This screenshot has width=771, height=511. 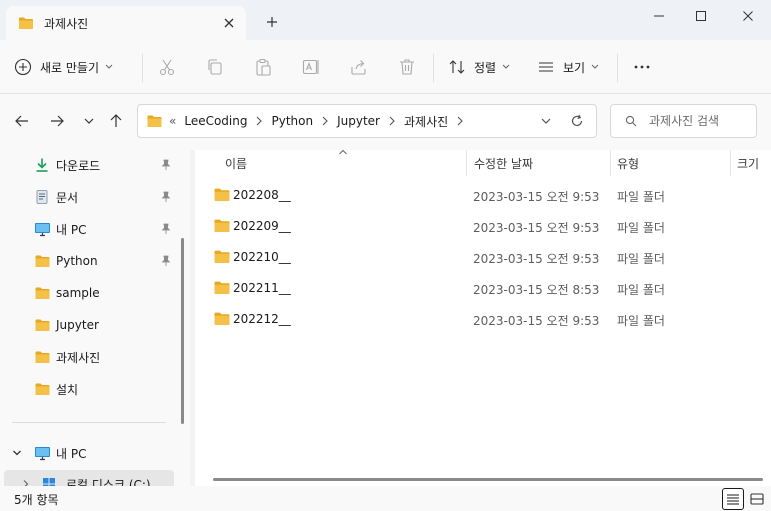 I want to click on copy-icon, so click(x=215, y=67).